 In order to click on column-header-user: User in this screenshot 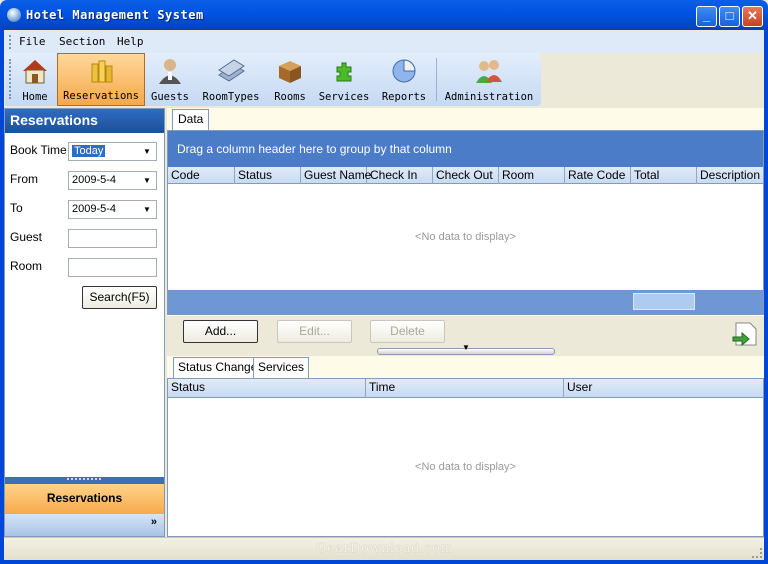, I will do `click(663, 388)`.